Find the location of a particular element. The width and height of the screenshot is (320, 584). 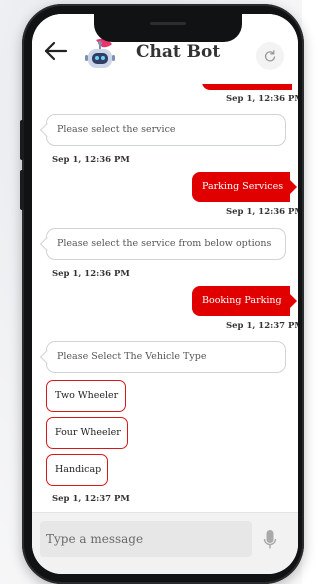

bot-message: Please select the service is located at coordinates (166, 130).